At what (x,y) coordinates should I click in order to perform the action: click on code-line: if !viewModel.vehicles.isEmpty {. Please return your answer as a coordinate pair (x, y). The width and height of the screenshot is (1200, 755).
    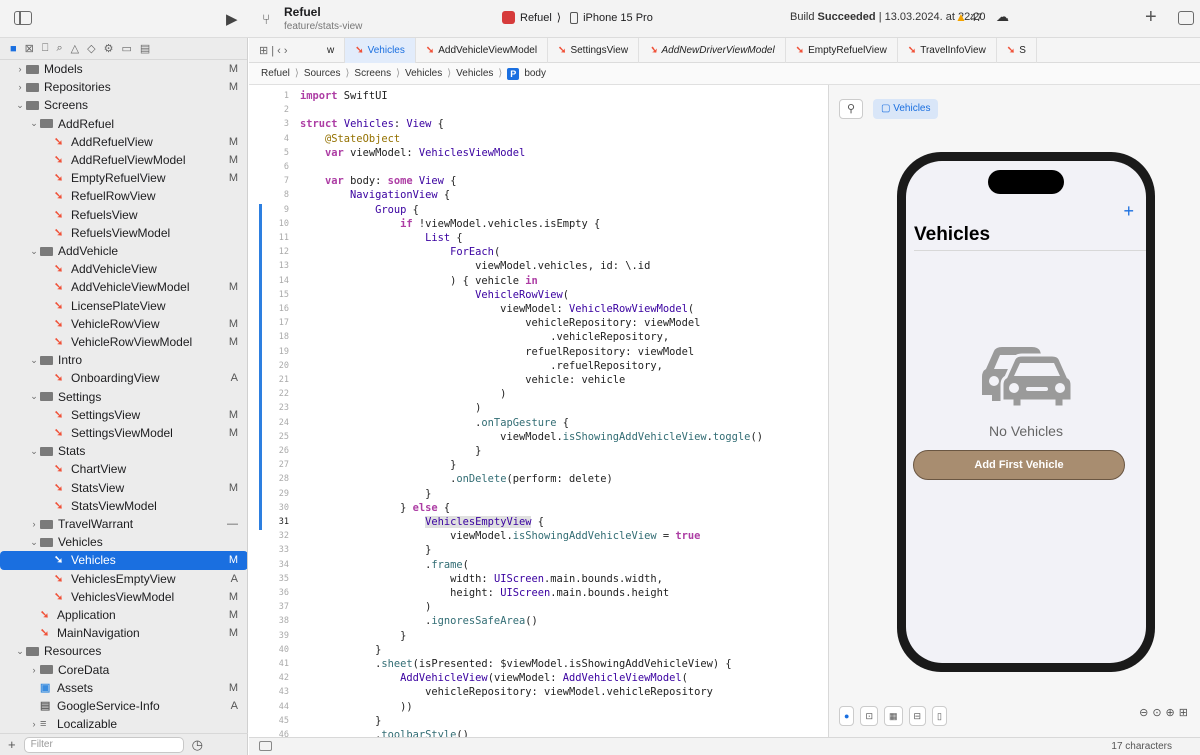
    Looking at the image, I should click on (450, 224).